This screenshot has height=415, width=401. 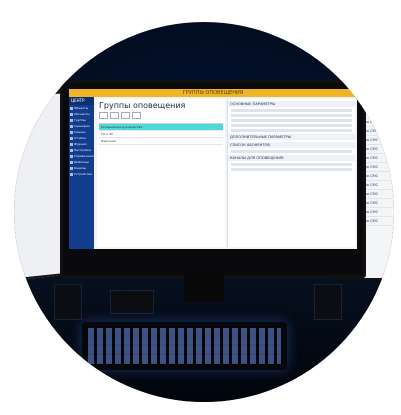 I want to click on section-header: ДОПОЛНИТЕЛЬНЫЕ ПАРАМЕТРЫ, so click(x=291, y=137).